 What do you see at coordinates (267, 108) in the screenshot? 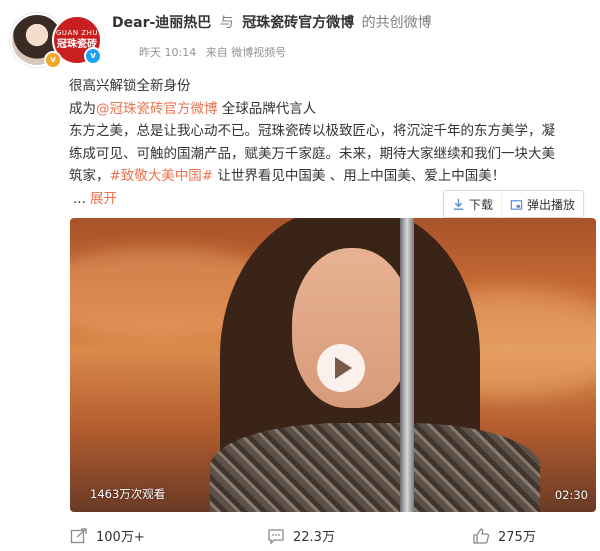
I see `post-text: 全球品牌代言人` at bounding box center [267, 108].